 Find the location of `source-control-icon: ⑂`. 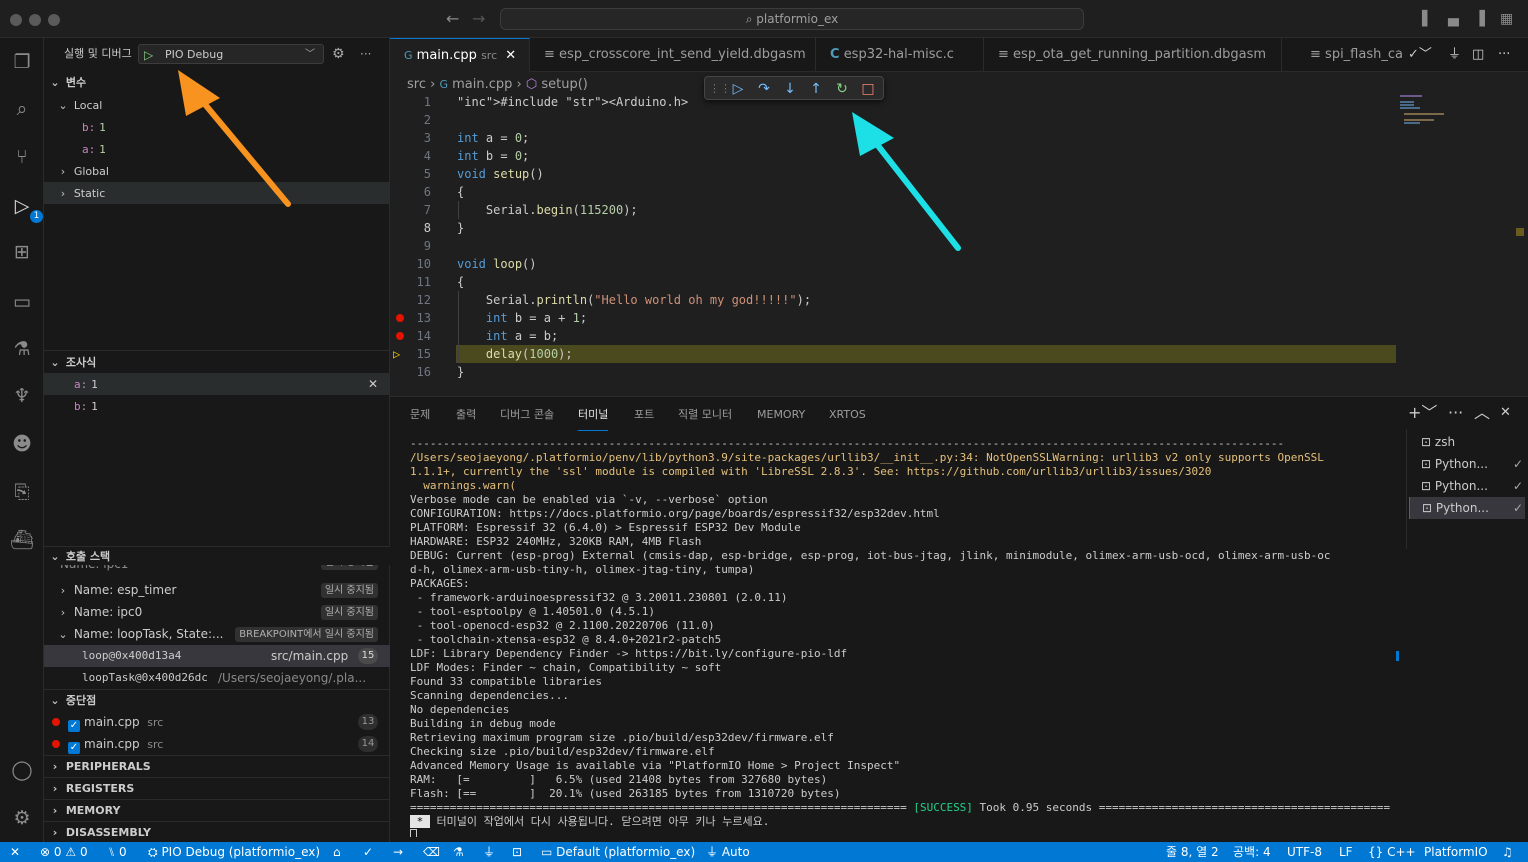

source-control-icon: ⑂ is located at coordinates (22, 157).